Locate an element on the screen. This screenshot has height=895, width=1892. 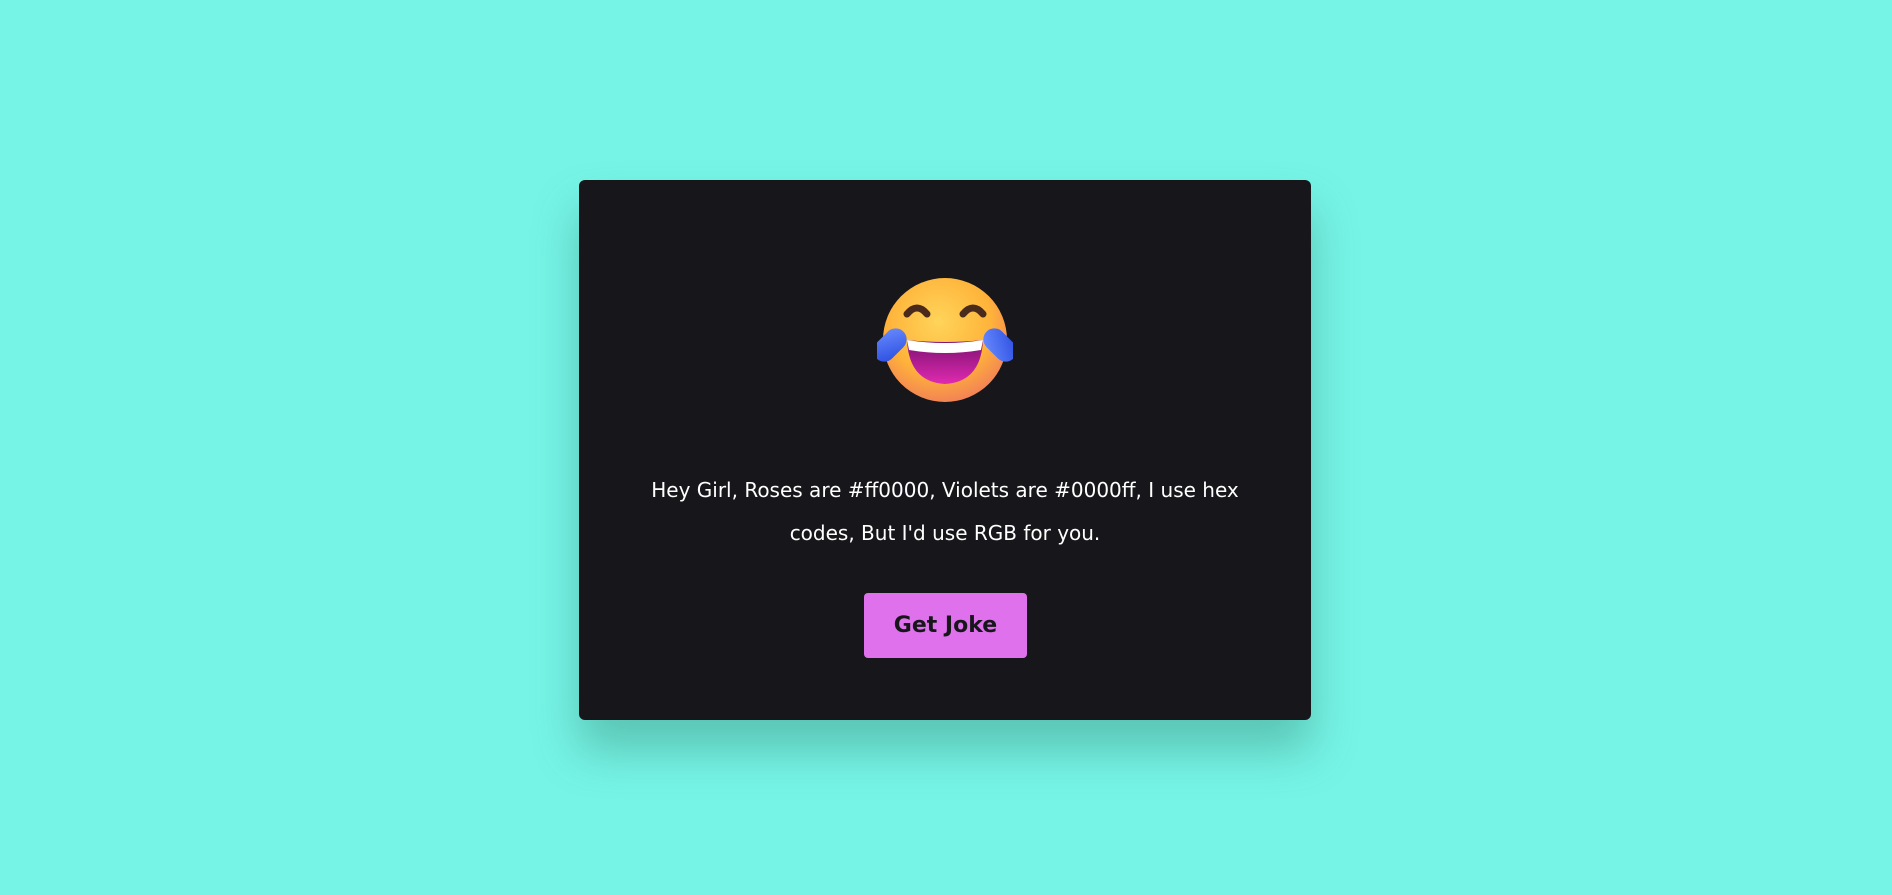
face-with-tears-of-joy-icon is located at coordinates (945, 340).